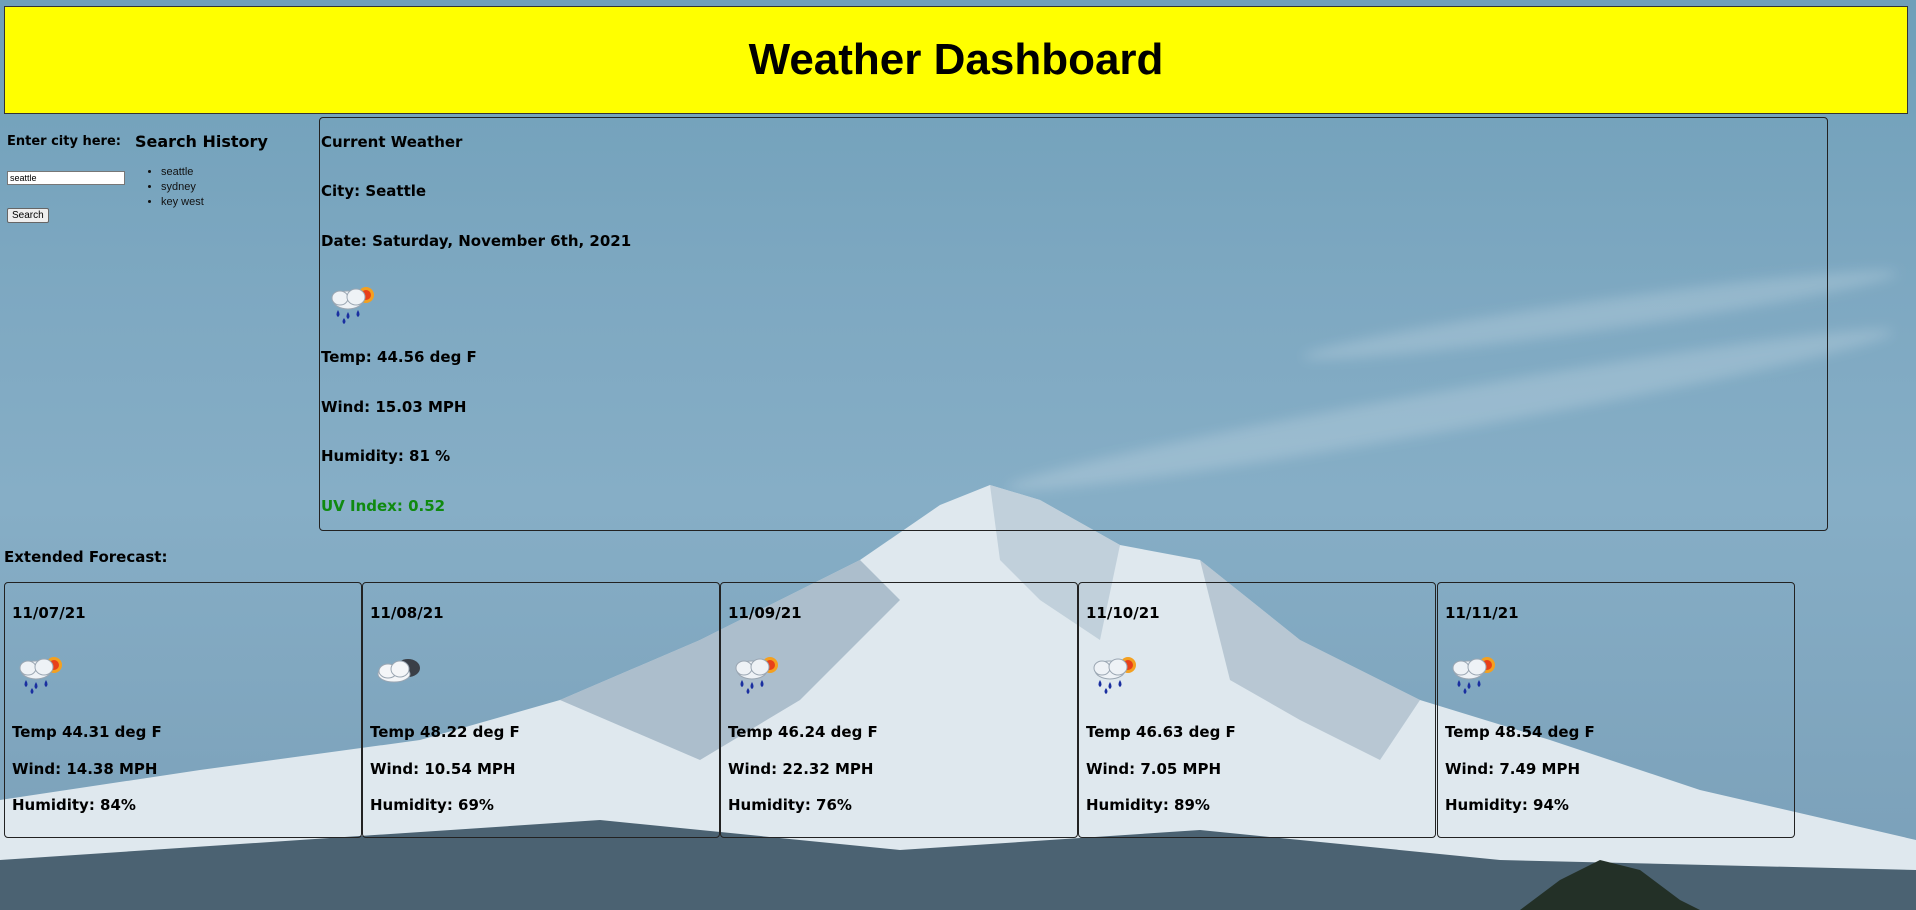 This screenshot has width=1916, height=910. I want to click on city-search-input, so click(66, 178).